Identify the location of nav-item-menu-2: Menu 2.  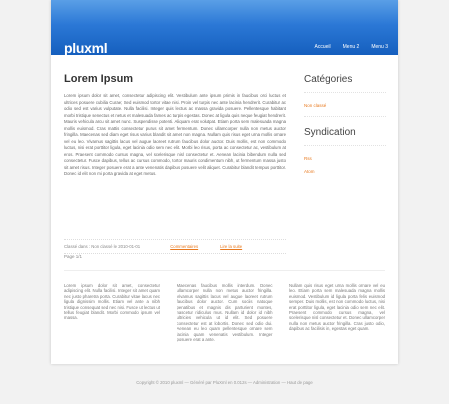
(351, 47).